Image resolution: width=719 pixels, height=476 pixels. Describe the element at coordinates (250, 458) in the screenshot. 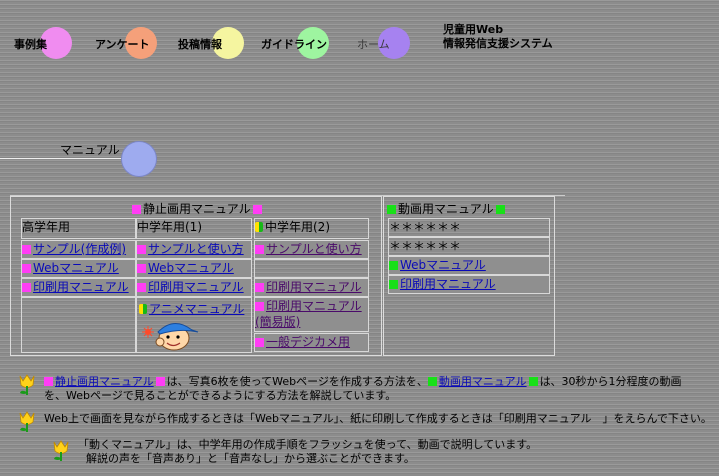

I see `note-3-line2: 解説の声を「音声あり」と「音声なし」から選ぶことができます。` at that location.